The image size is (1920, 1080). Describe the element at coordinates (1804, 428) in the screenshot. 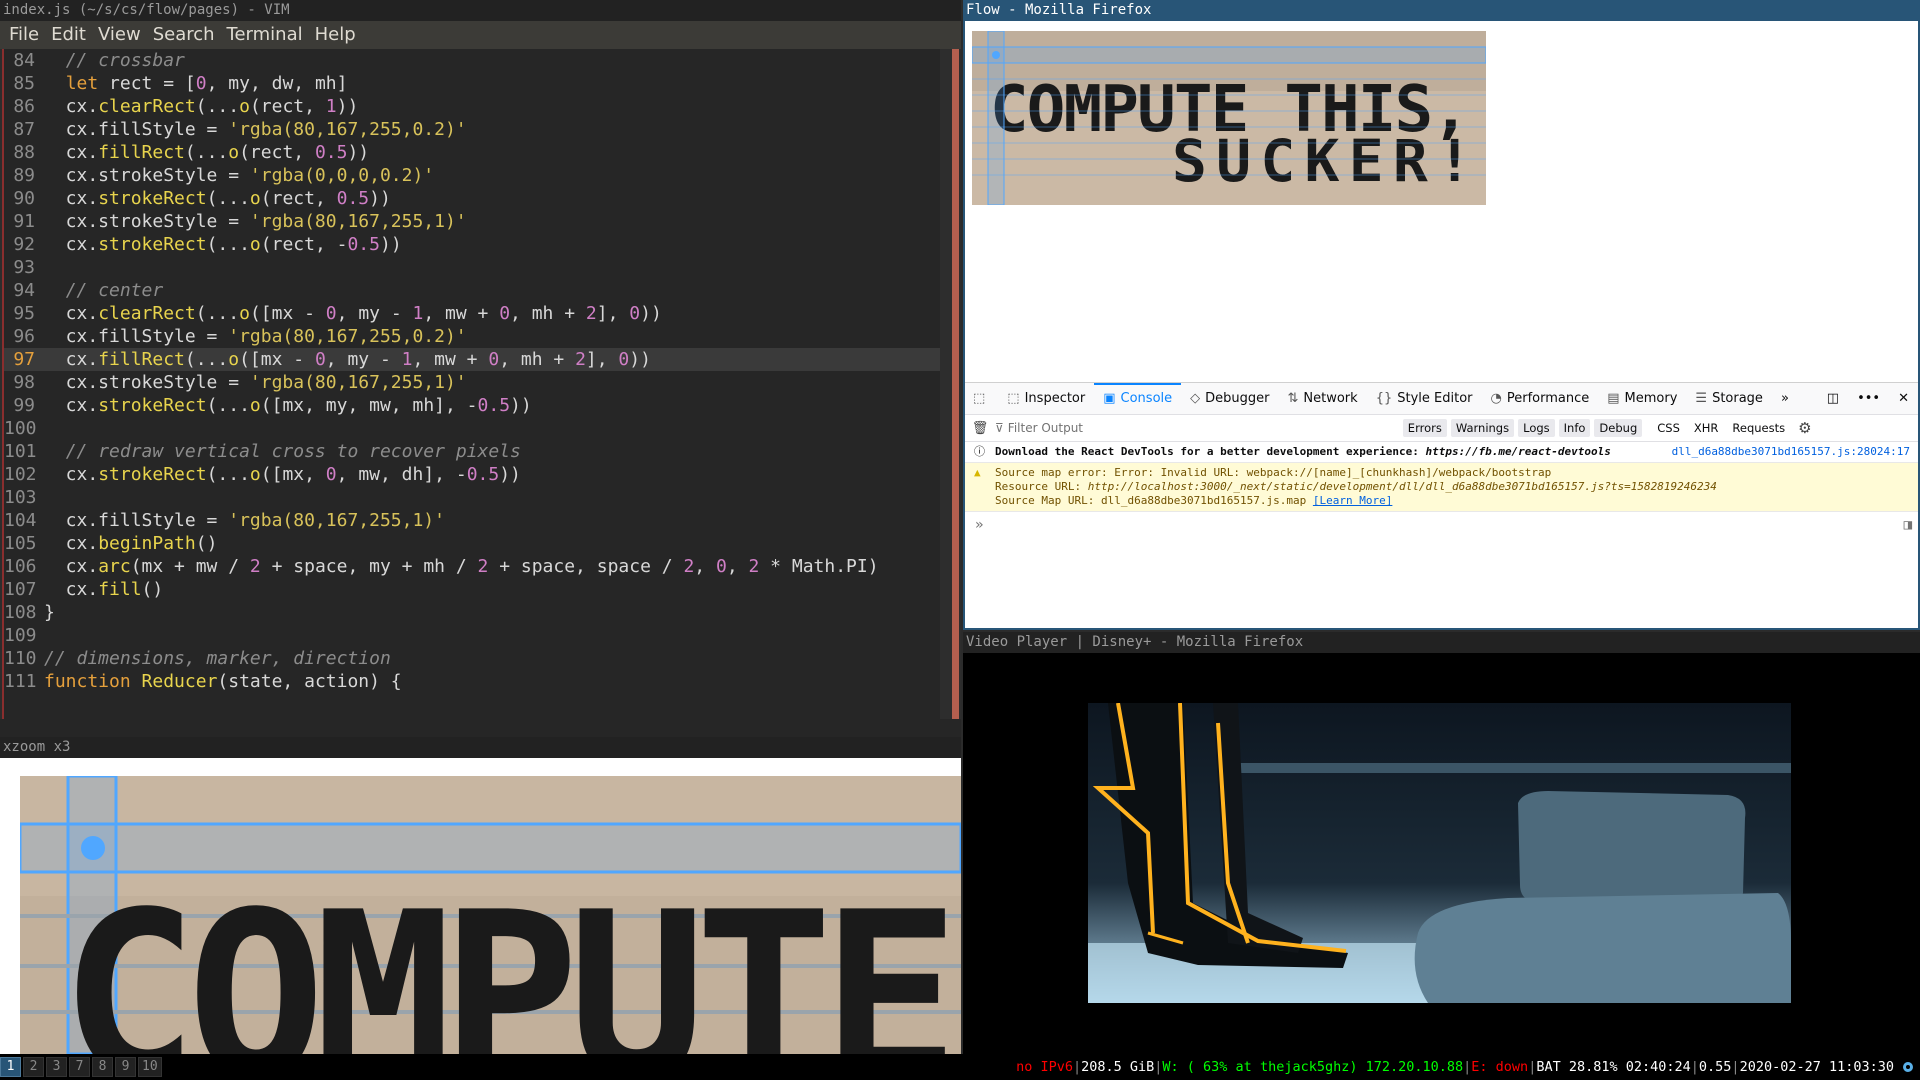

I see `console-settings-button: ⚙` at that location.